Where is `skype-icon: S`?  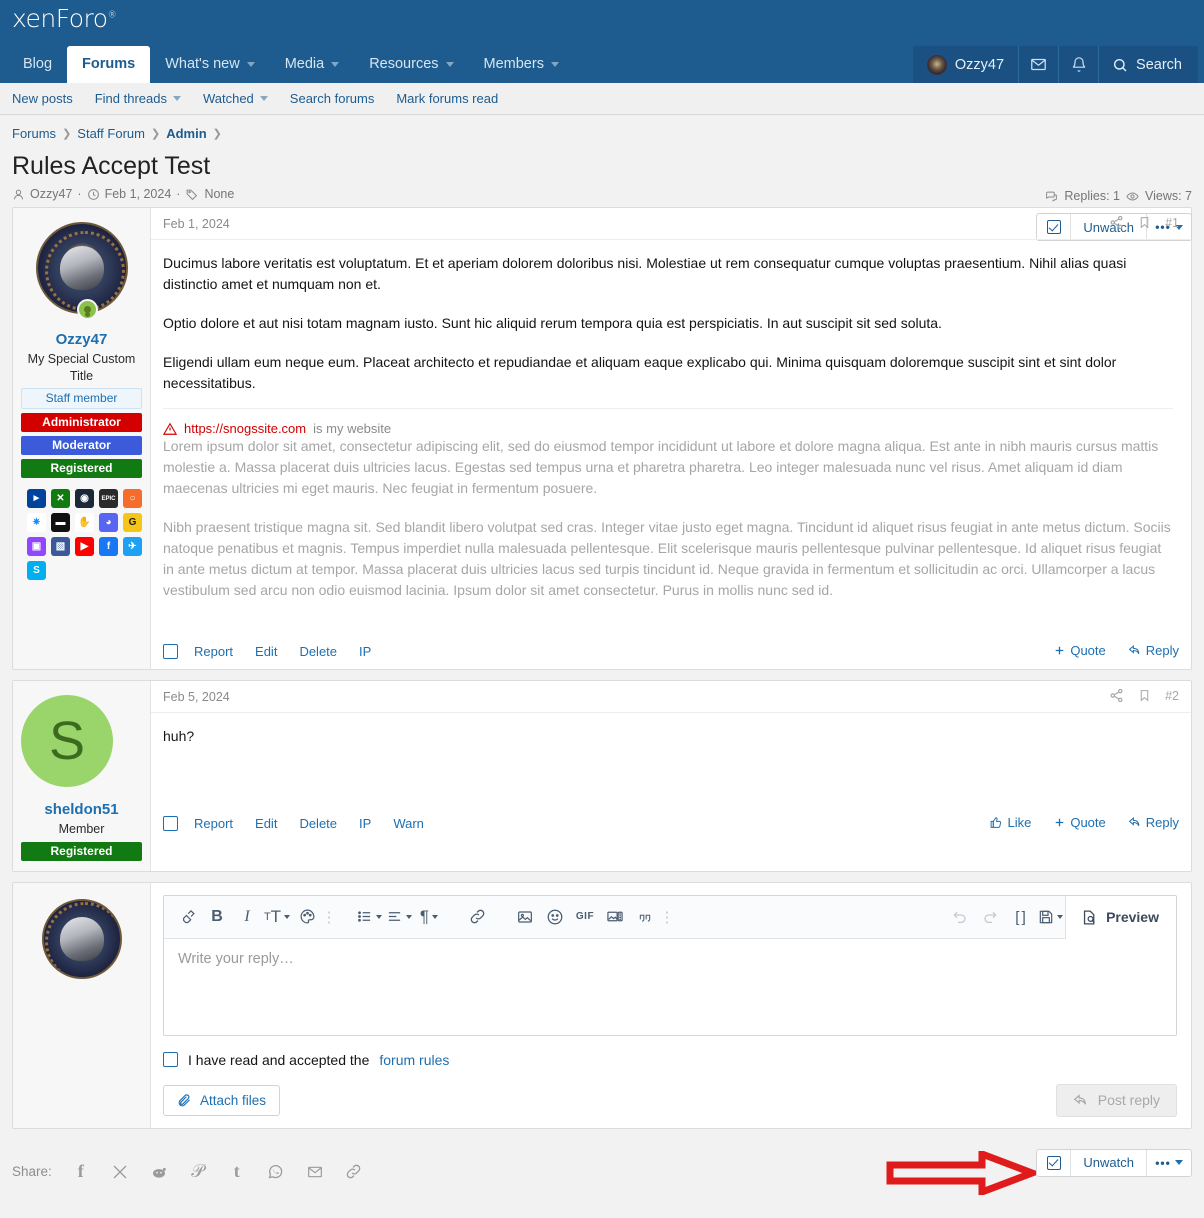 skype-icon: S is located at coordinates (36, 570).